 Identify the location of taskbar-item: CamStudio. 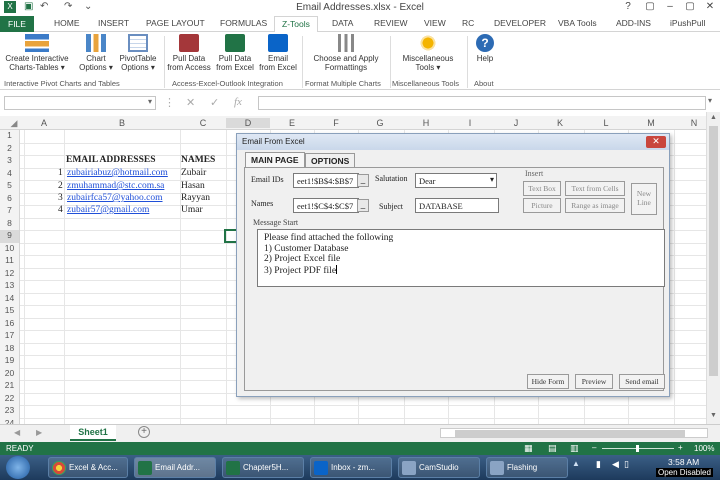
(439, 467).